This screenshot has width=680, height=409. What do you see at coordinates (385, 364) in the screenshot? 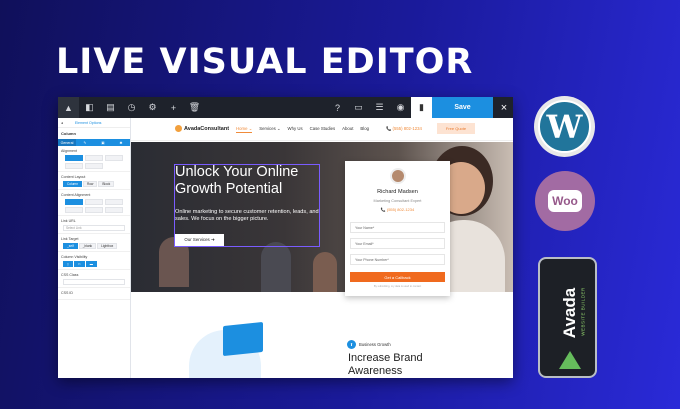
I see `section-heading: Increase Brand Awareness` at bounding box center [385, 364].